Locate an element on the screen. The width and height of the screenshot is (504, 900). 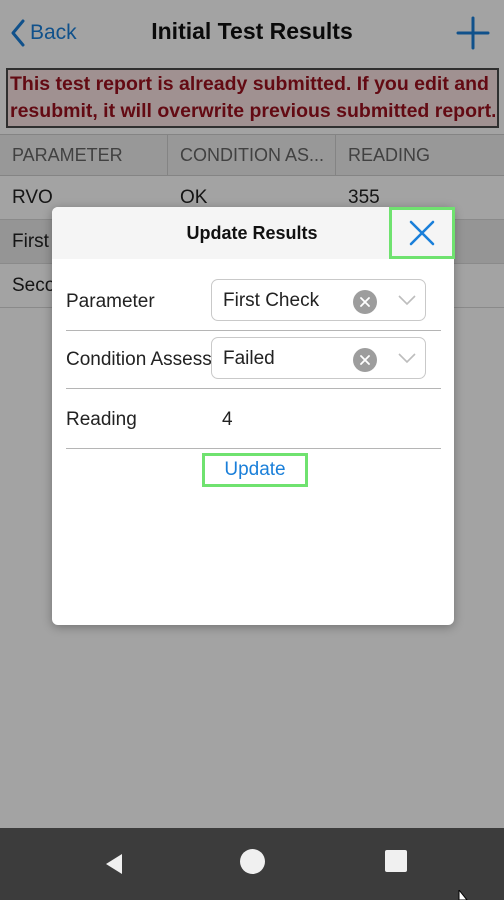
reading-row: Reading 4 is located at coordinates (253, 420).